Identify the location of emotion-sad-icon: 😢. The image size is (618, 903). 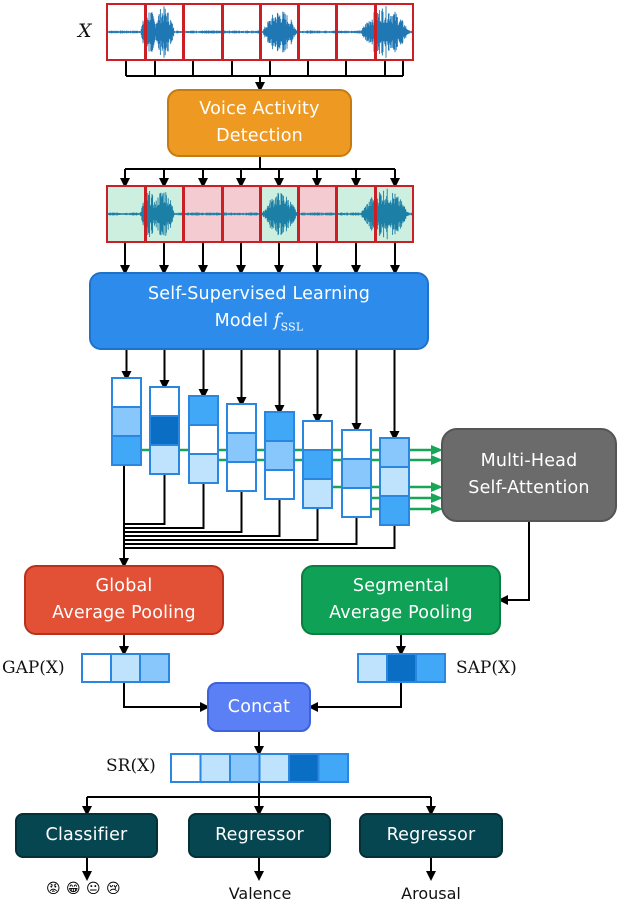
(113, 889).